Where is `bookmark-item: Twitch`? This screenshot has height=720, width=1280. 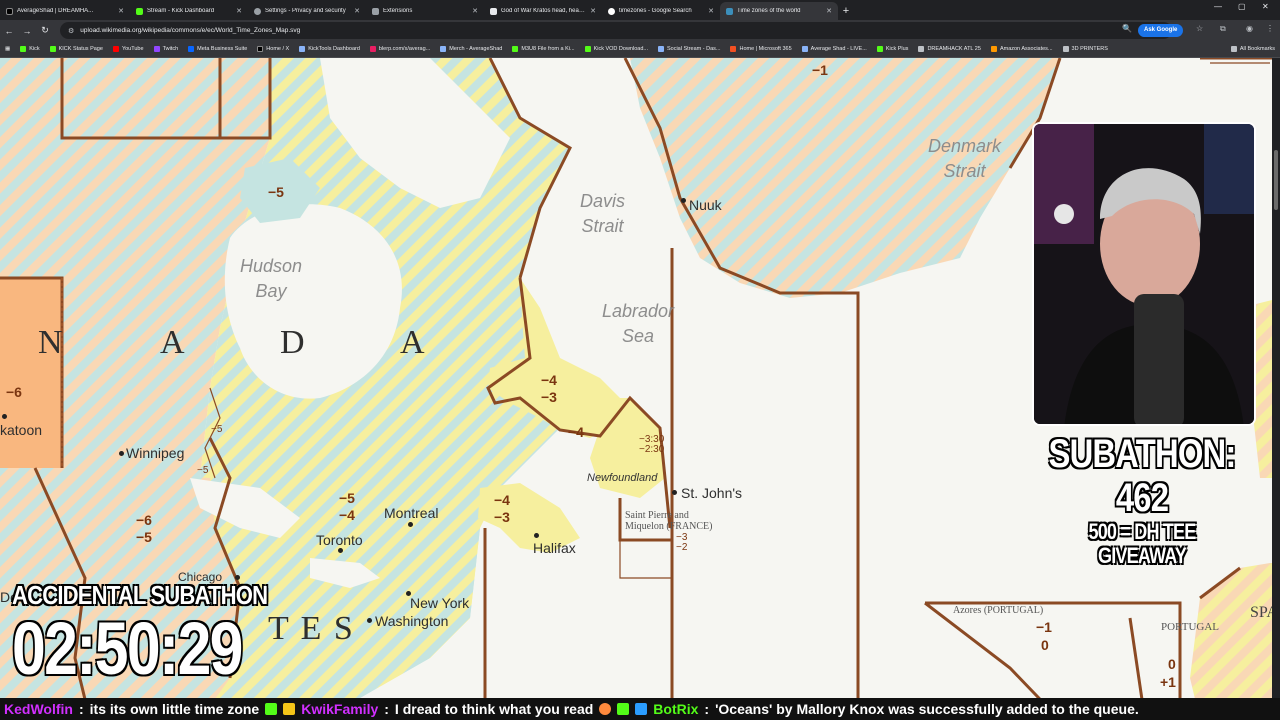
bookmark-item: Twitch is located at coordinates (166, 49).